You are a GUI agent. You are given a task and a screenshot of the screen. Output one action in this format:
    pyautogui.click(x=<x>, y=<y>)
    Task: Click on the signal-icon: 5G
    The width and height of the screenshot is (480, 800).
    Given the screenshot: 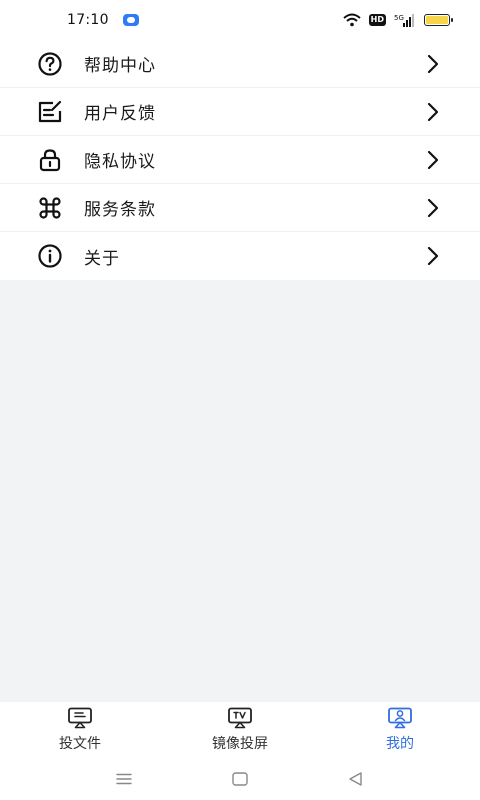 What is the action you would take?
    pyautogui.click(x=404, y=20)
    